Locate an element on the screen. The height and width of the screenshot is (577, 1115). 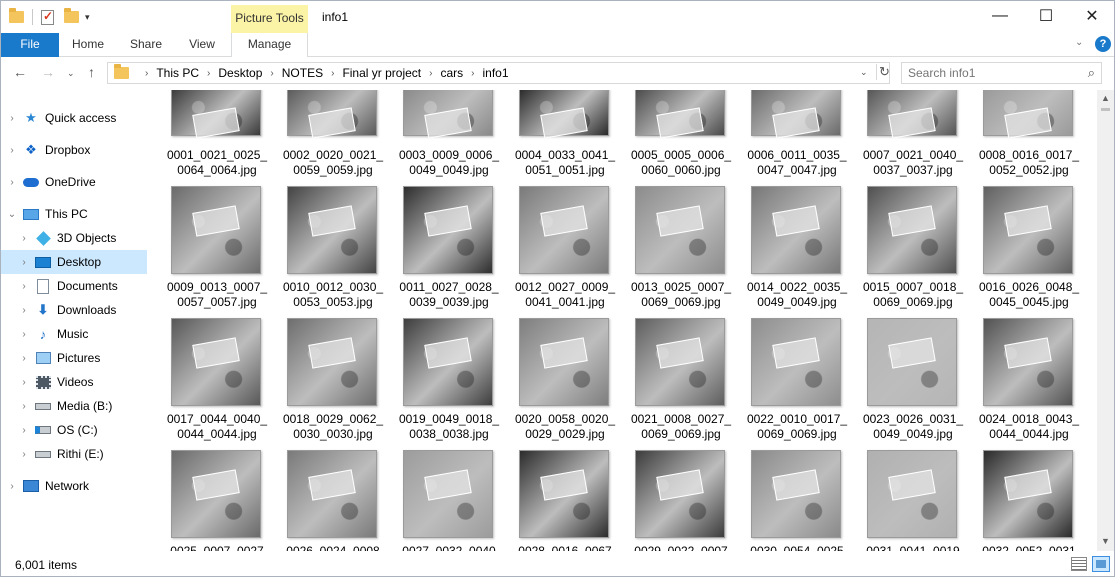
nav-item-documents: › Documents is located at coordinates (74, 286).